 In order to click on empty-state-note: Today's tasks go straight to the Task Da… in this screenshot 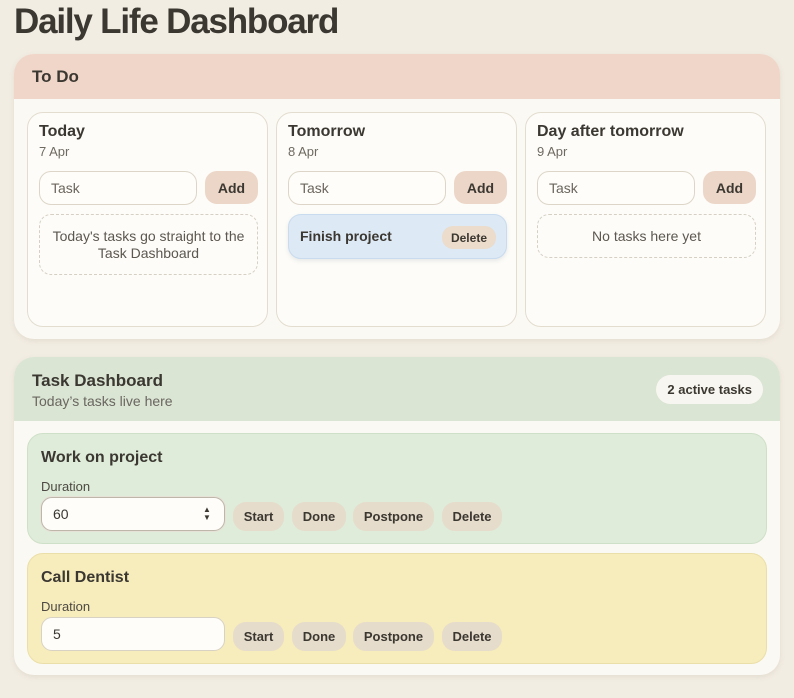, I will do `click(148, 244)`.